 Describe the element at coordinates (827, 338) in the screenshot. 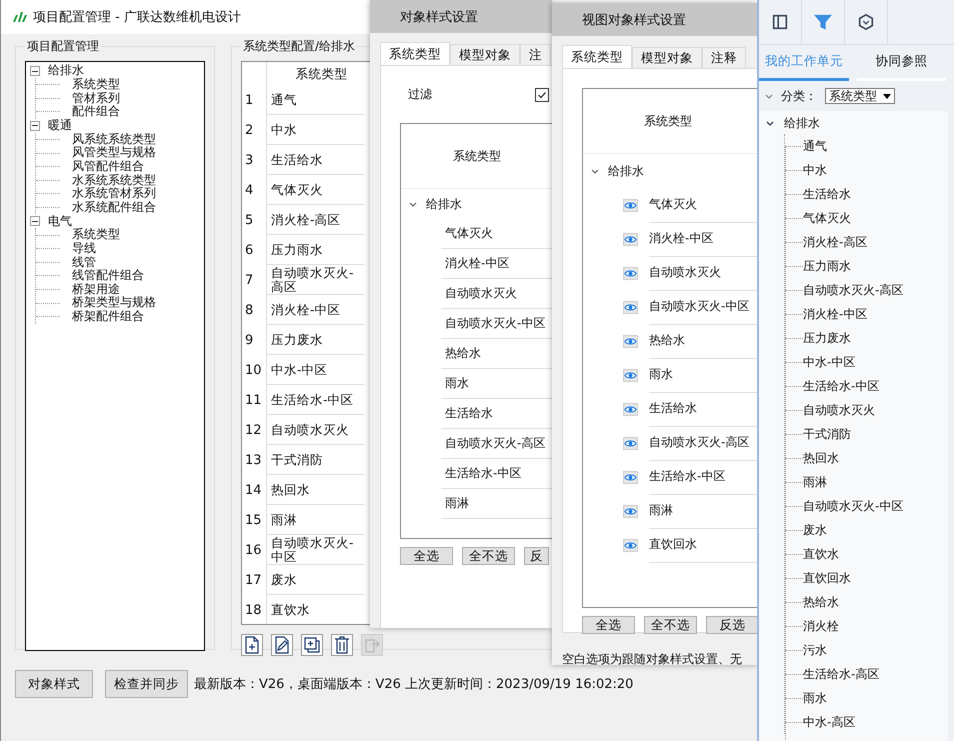

I see `tree-item: 压力废水` at that location.